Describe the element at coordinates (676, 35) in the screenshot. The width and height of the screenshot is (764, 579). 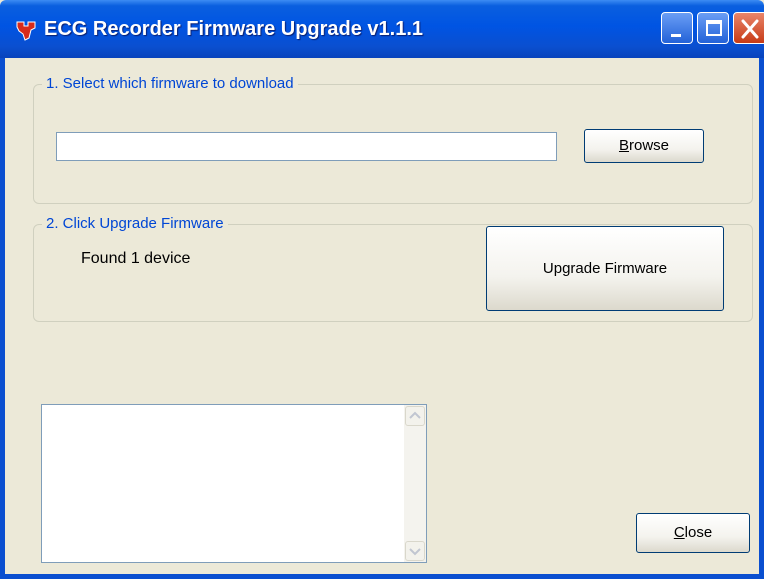
I see `minimize-icon` at that location.